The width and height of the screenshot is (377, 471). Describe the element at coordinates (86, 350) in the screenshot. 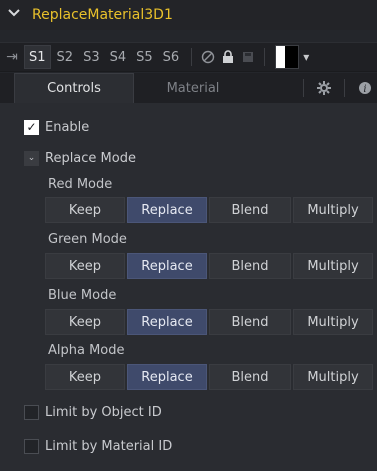

I see `alpha-mode-label: Alpha Mode` at that location.